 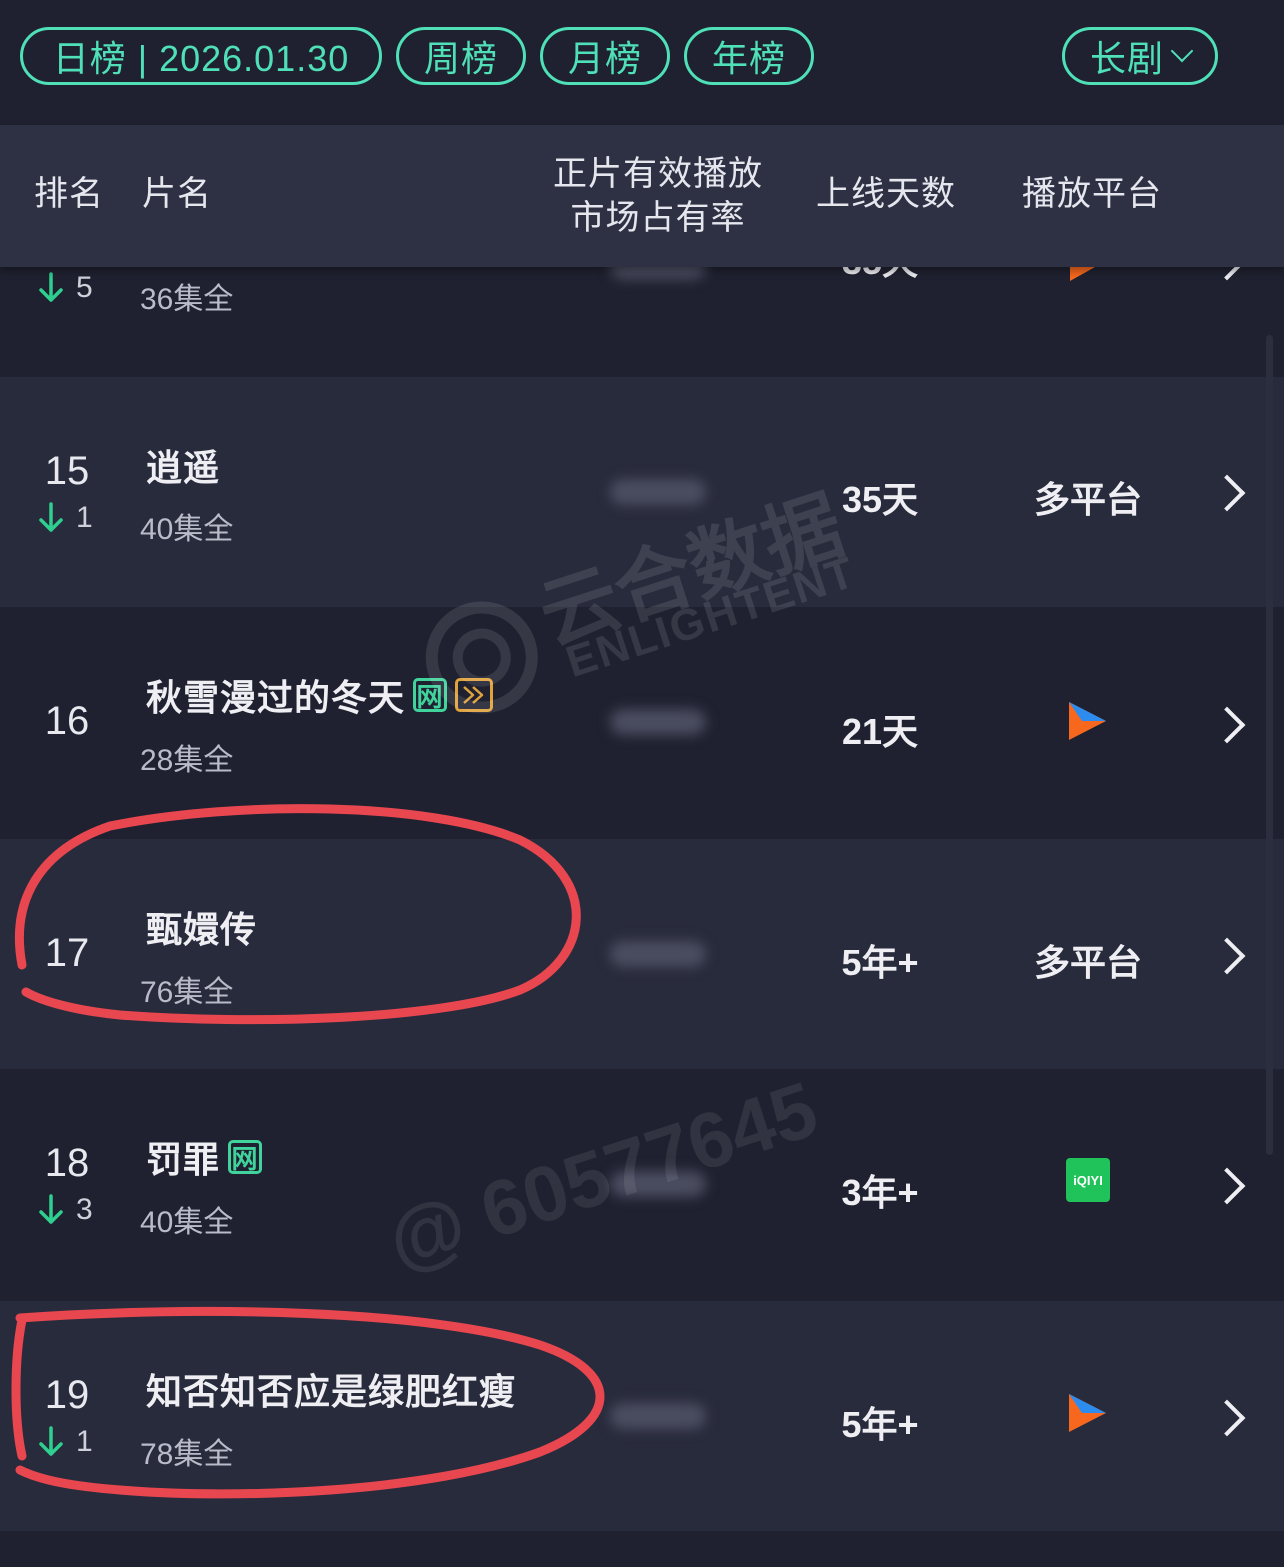 What do you see at coordinates (67, 953) in the screenshot?
I see `rank-number: 17` at bounding box center [67, 953].